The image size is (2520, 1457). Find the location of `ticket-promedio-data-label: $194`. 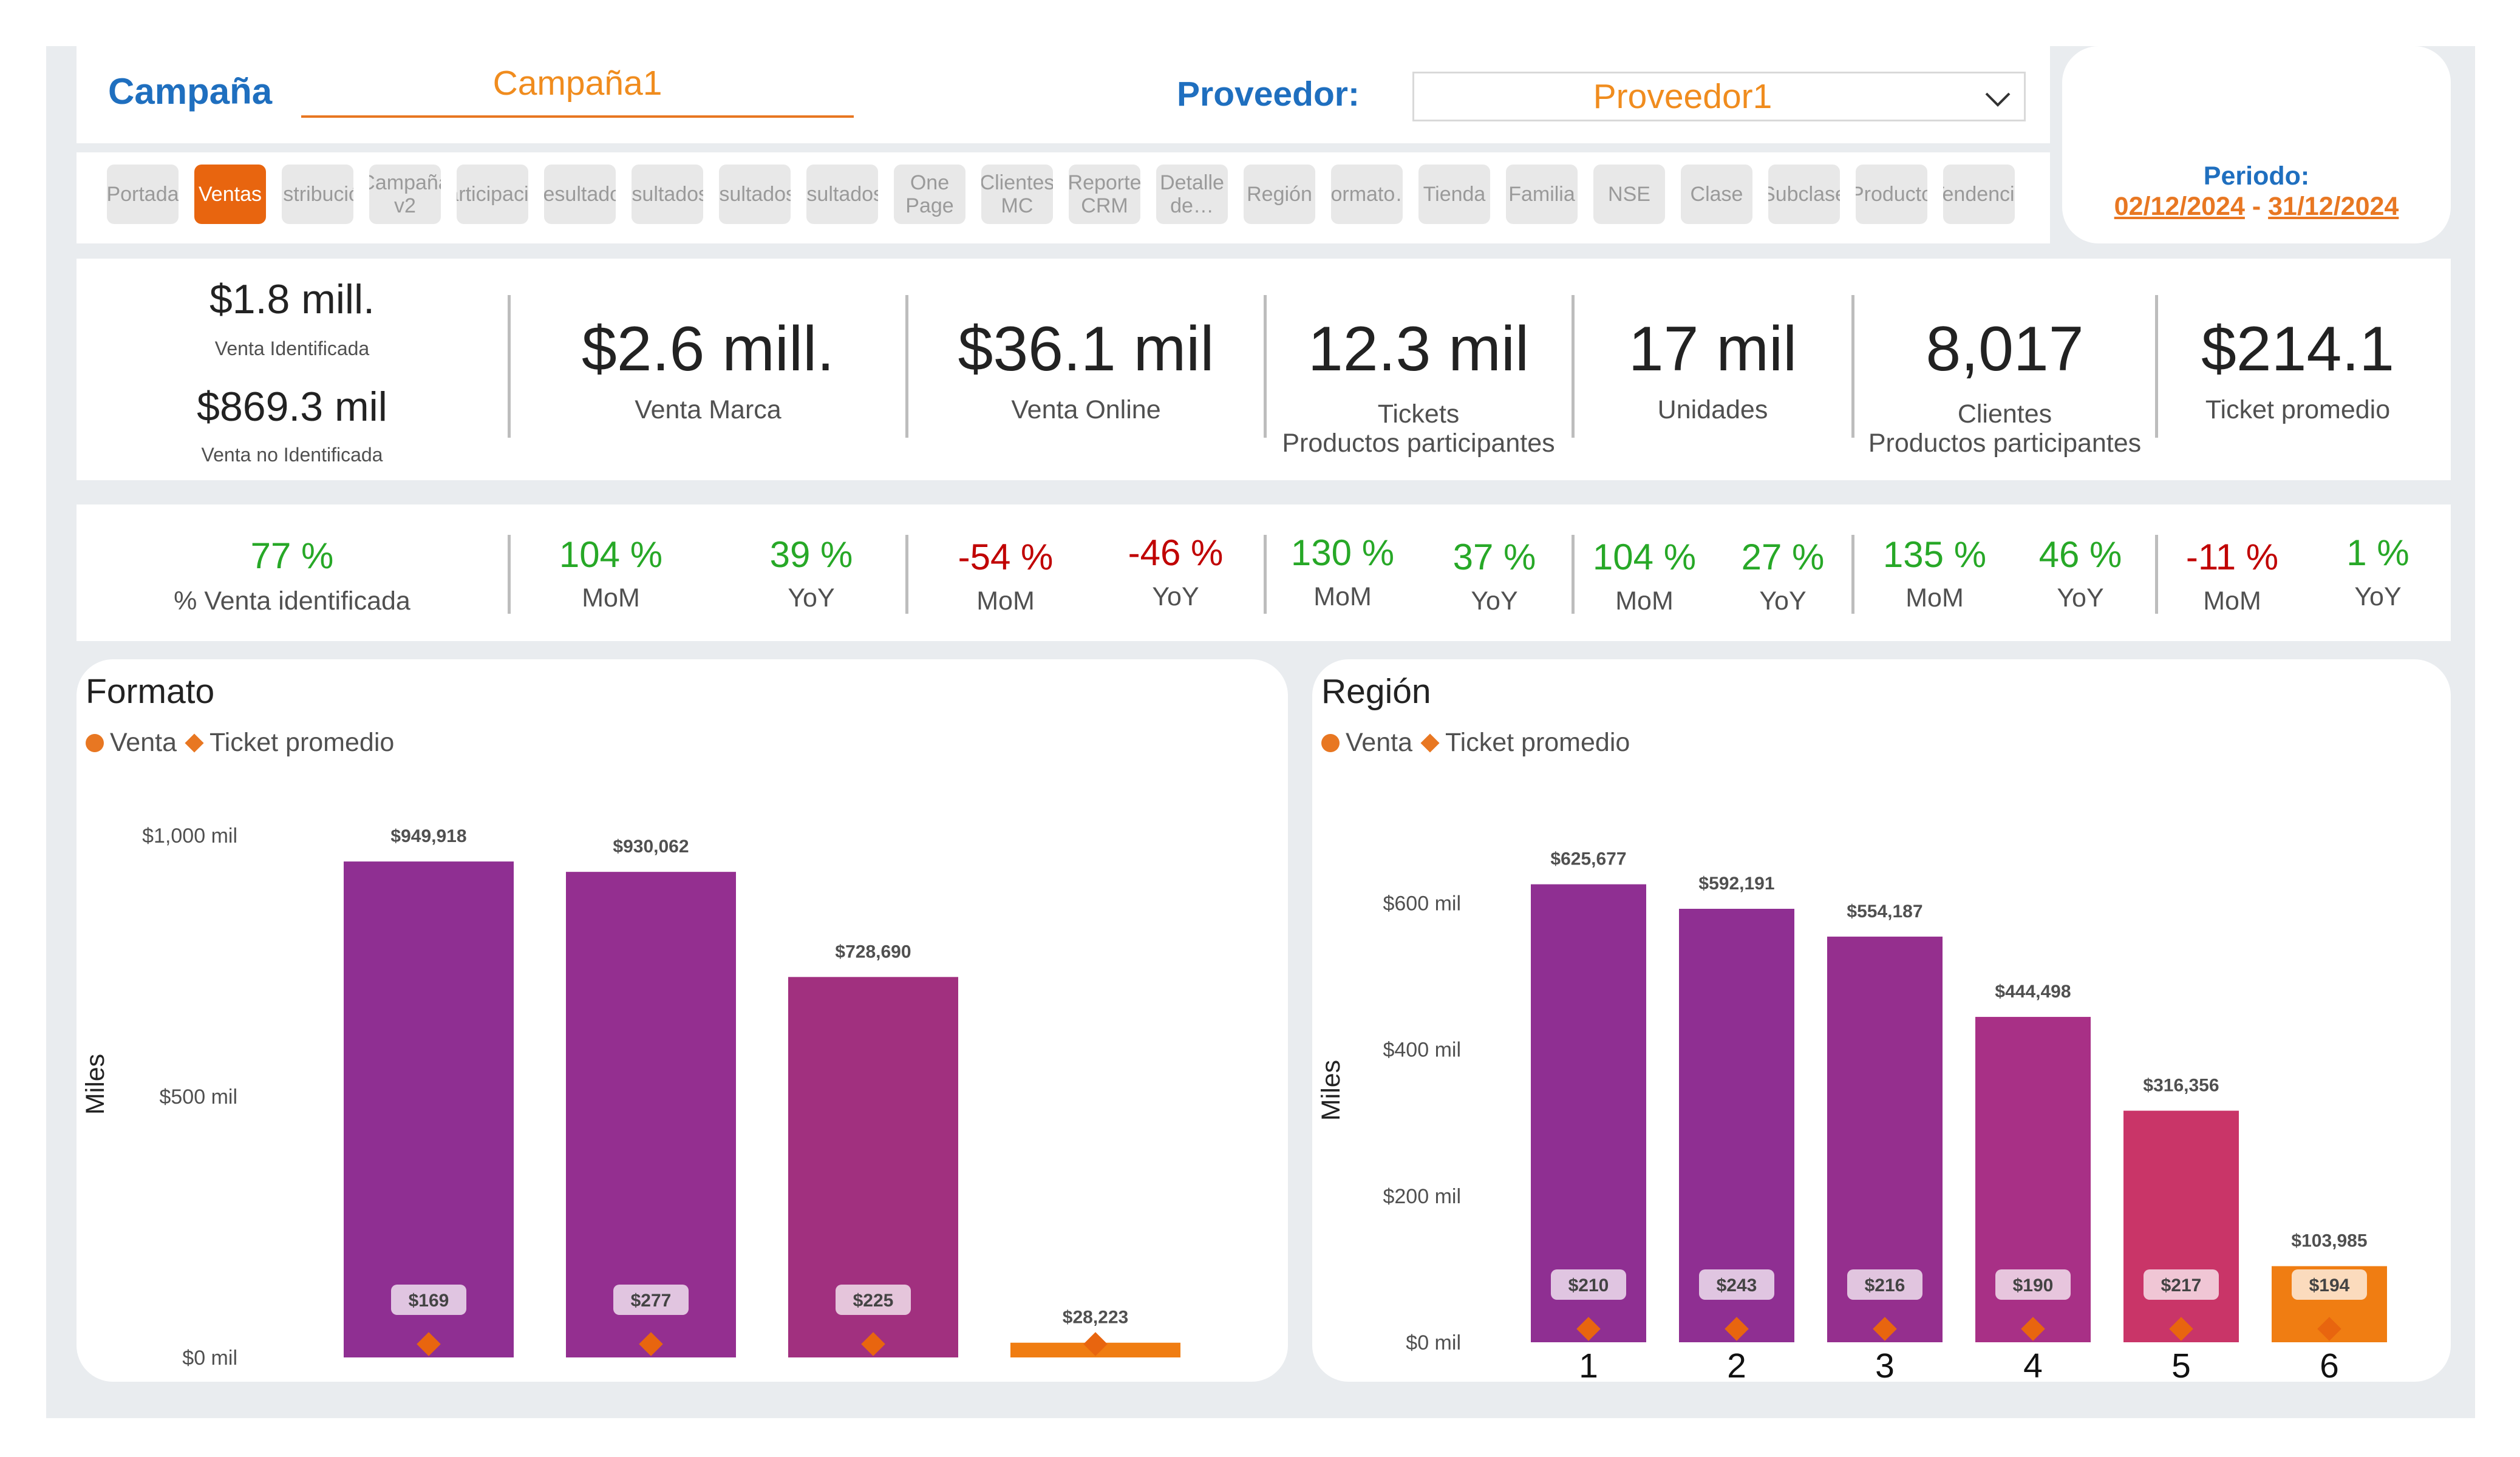

ticket-promedio-data-label: $194 is located at coordinates (2329, 1285).